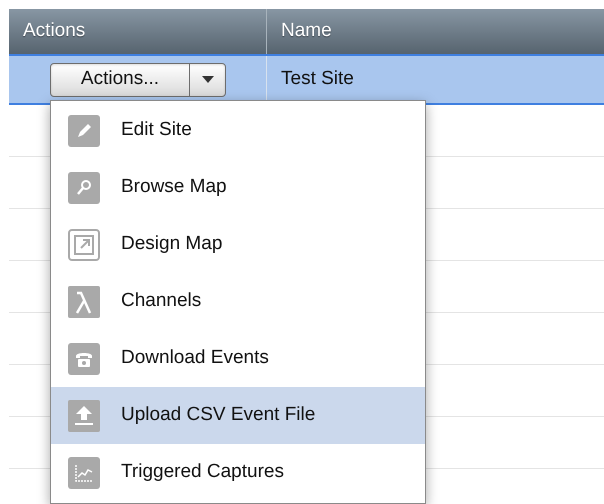 This screenshot has width=604, height=504. I want to click on caret-icon, so click(208, 79).